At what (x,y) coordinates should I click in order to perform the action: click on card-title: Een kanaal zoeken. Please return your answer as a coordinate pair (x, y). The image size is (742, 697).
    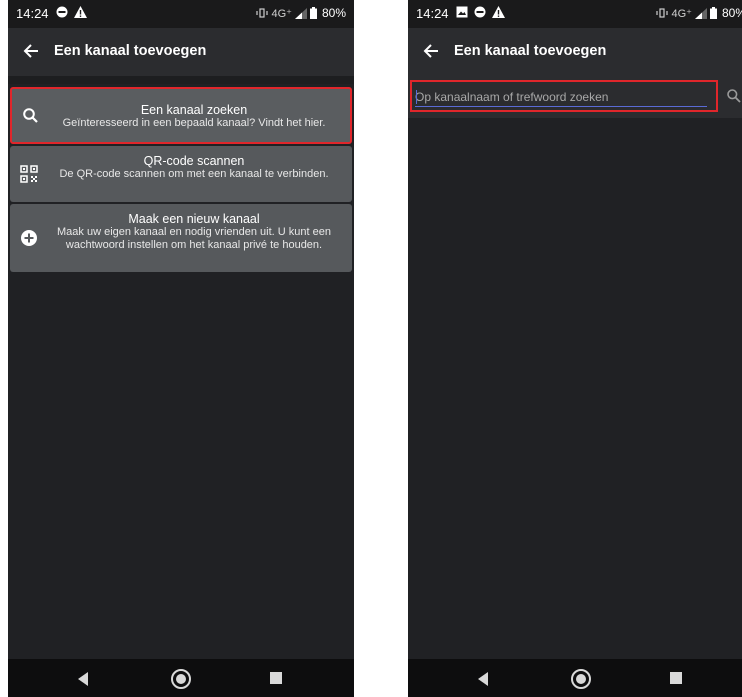
    Looking at the image, I should click on (194, 110).